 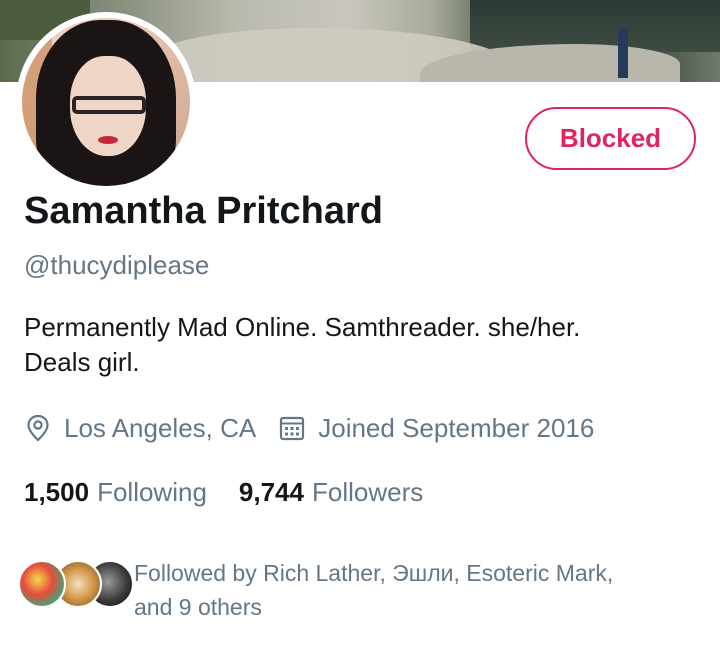 I want to click on following-count: 1,500, so click(x=57, y=491).